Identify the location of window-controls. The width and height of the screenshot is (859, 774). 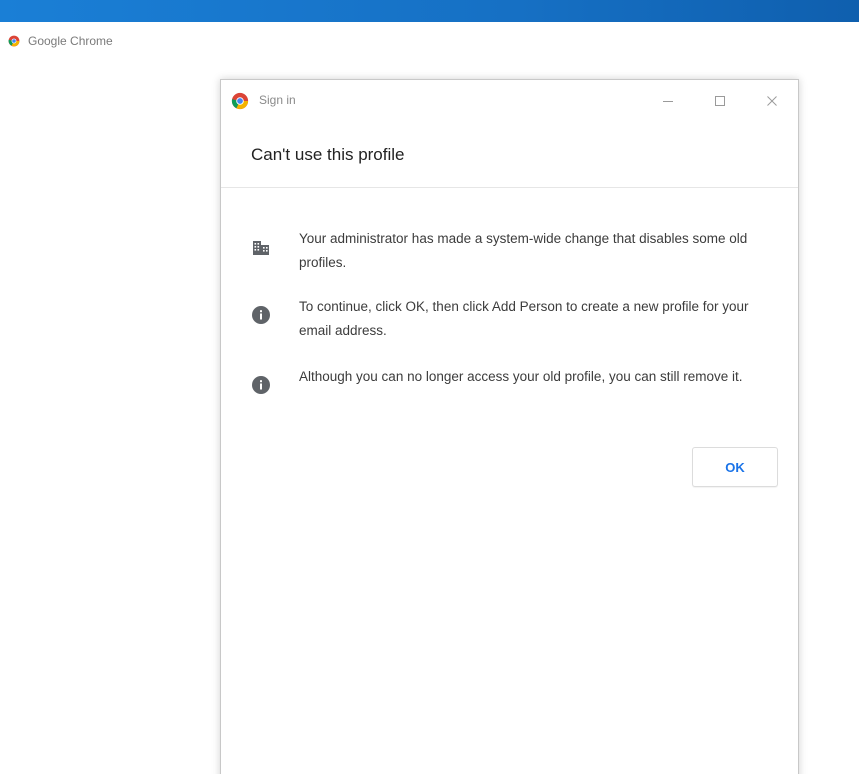
(720, 101).